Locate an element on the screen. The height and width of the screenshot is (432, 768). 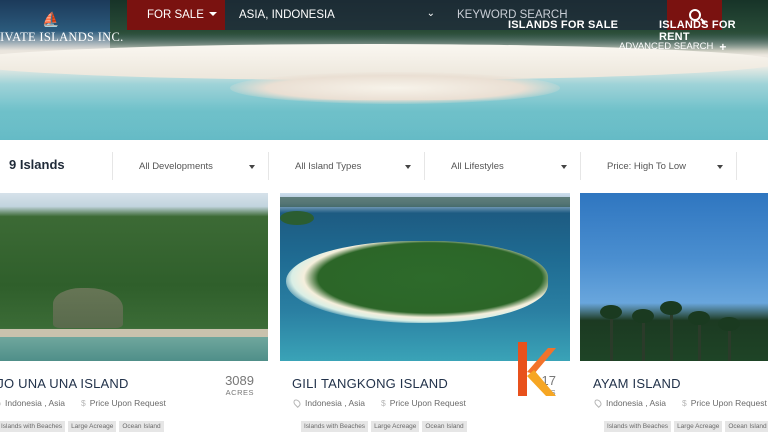
lifestyles-filter: All Lifestyles is located at coordinates (501, 166).